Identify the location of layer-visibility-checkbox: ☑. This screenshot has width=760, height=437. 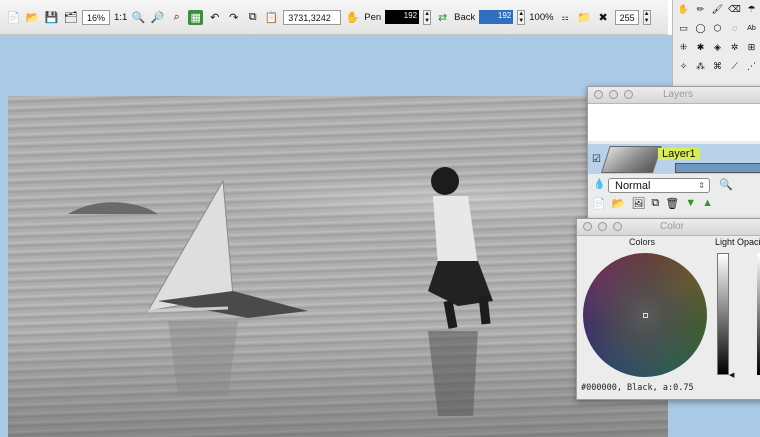
(596, 159).